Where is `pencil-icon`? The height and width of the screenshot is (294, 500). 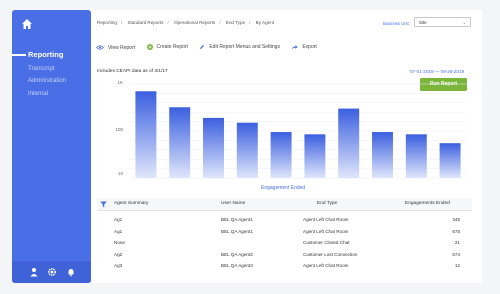 pencil-icon is located at coordinates (202, 46).